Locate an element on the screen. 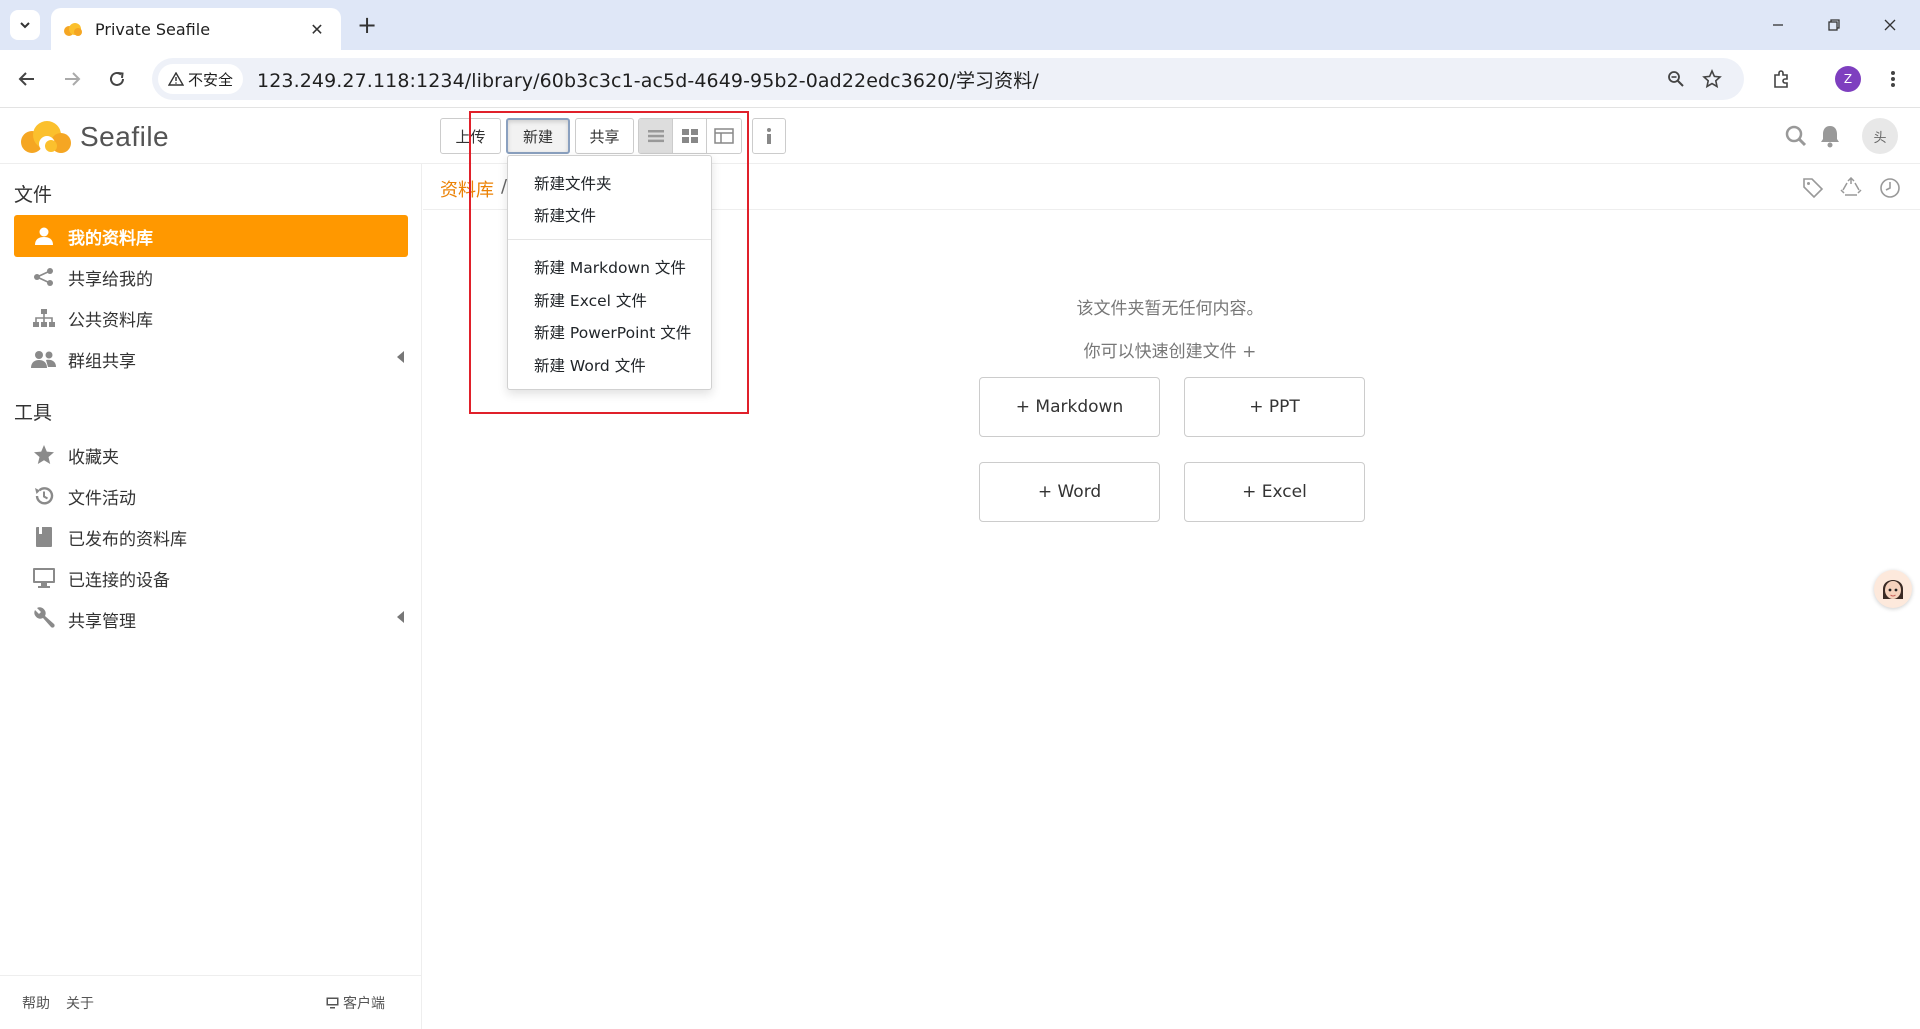 The image size is (1920, 1029). seafile-logo: Seafile is located at coordinates (93, 137).